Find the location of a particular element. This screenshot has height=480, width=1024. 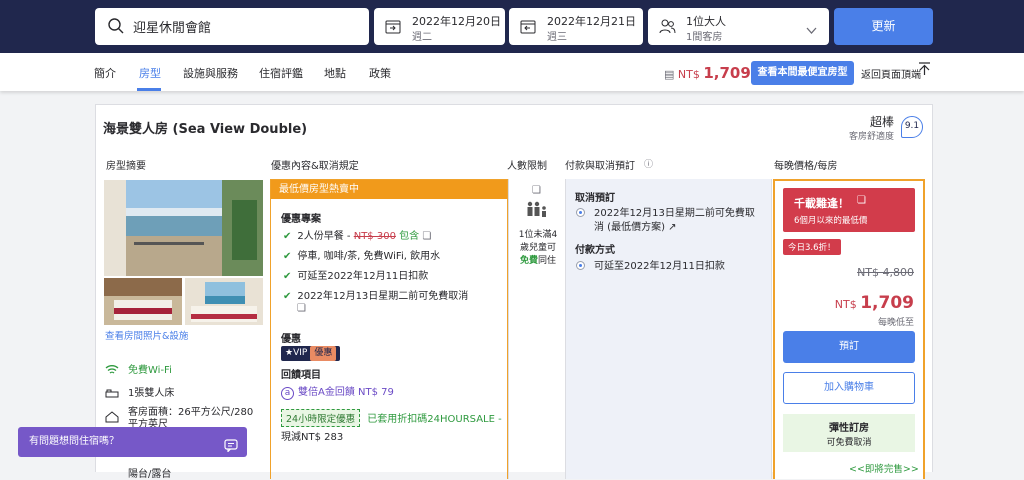

hotel-search-input: 迎星休閒會館 is located at coordinates (232, 26).